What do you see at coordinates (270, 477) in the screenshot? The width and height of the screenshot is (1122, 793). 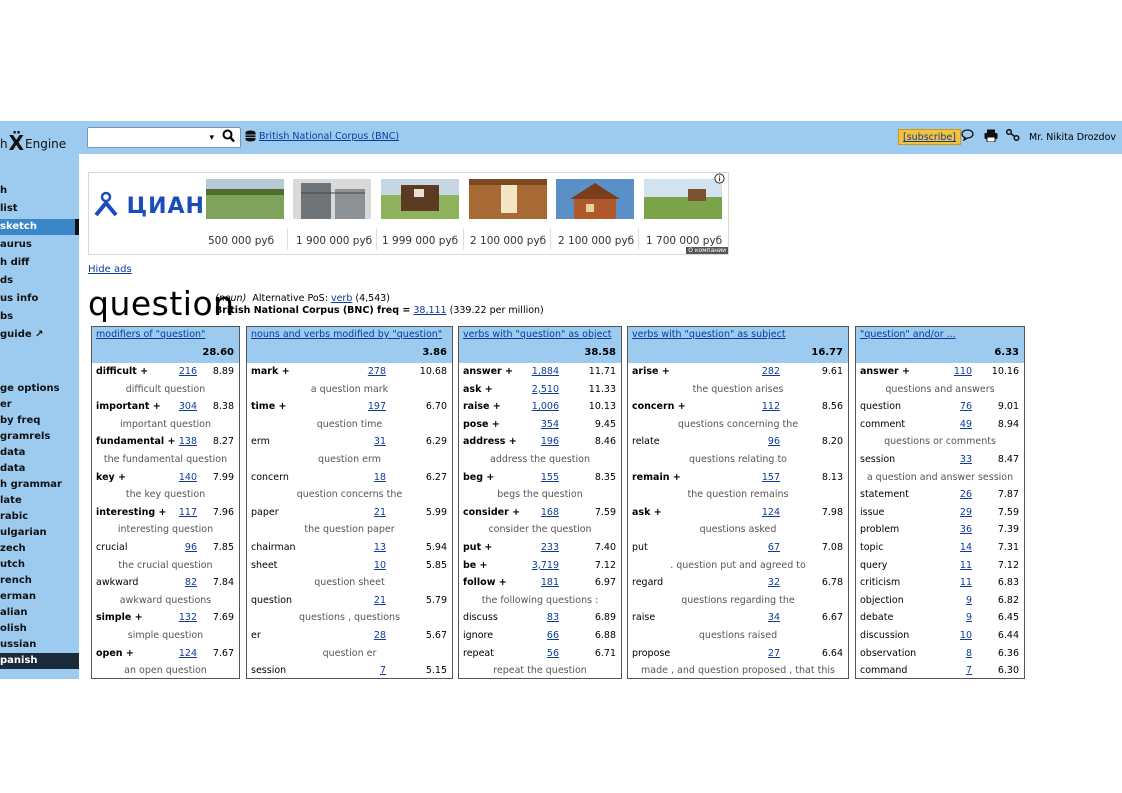 I see `collocate-word: concern` at bounding box center [270, 477].